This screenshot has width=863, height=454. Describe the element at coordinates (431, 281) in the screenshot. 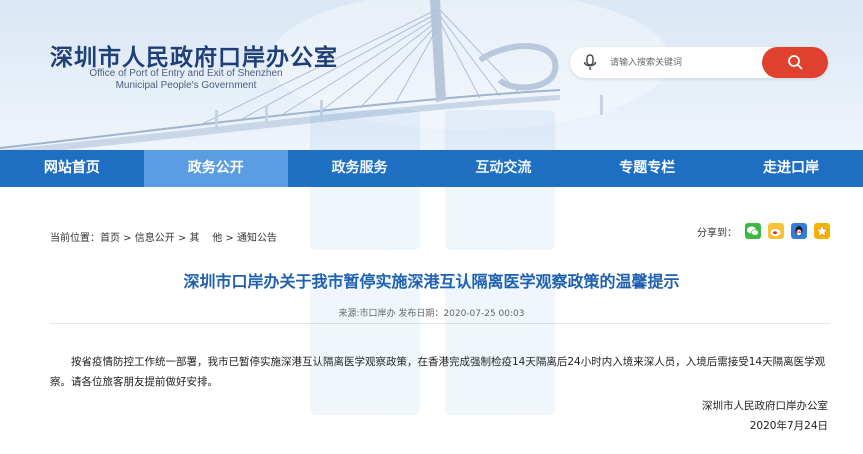

I see `article-title: 深圳市口岸办关于我市暂停实施深港互认隔离医学观察政策的温馨提示` at that location.